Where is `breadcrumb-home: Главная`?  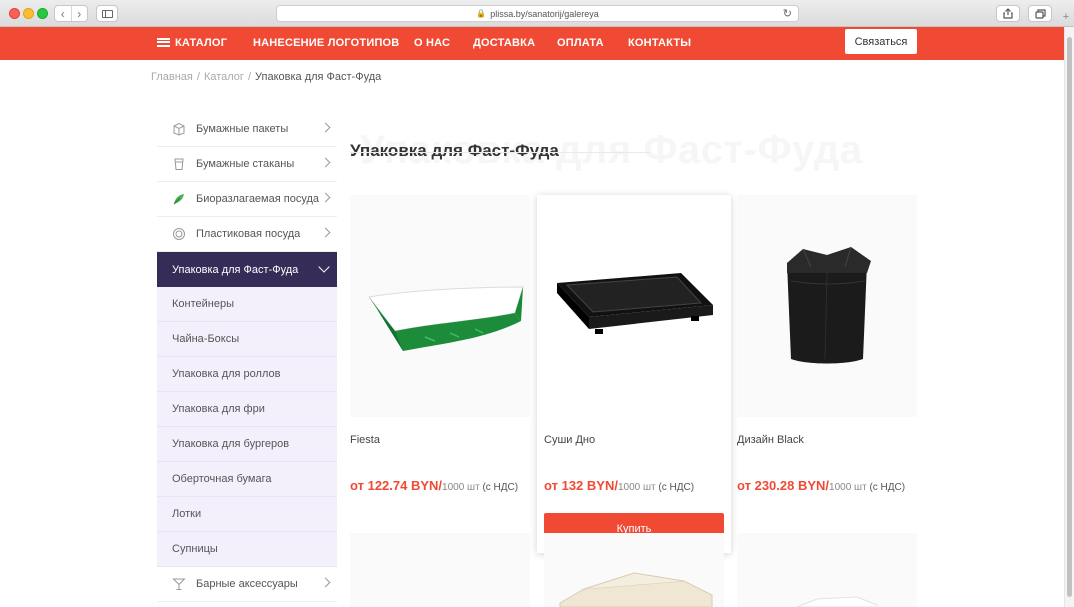 breadcrumb-home: Главная is located at coordinates (172, 77).